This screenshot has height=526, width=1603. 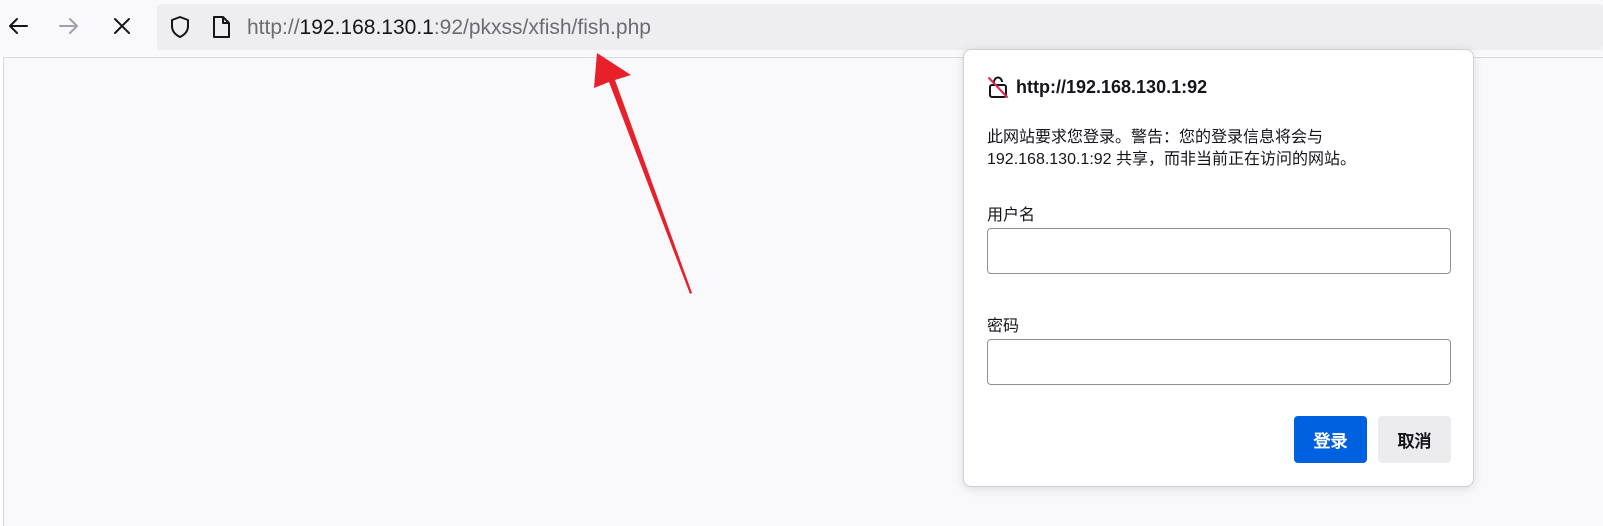 I want to click on stop-button, so click(x=122, y=26).